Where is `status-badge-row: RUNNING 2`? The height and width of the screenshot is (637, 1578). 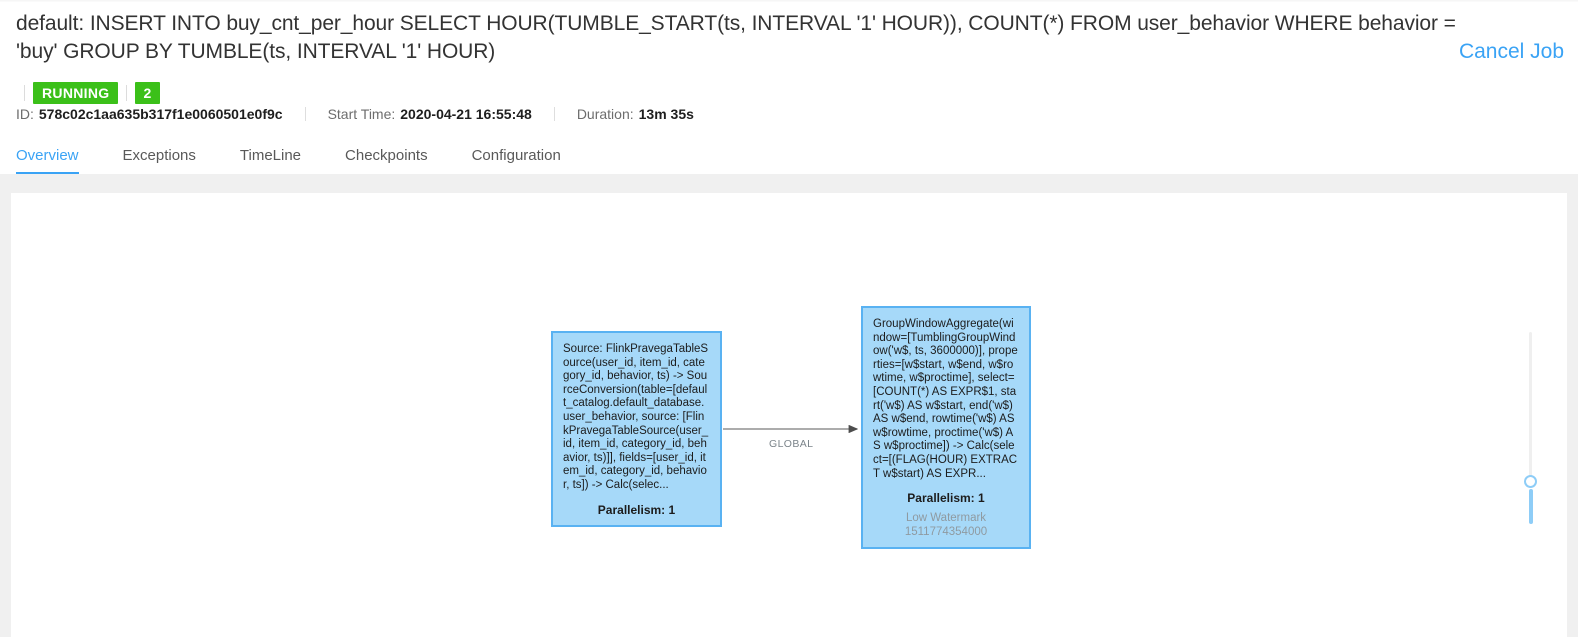 status-badge-row: RUNNING 2 is located at coordinates (88, 93).